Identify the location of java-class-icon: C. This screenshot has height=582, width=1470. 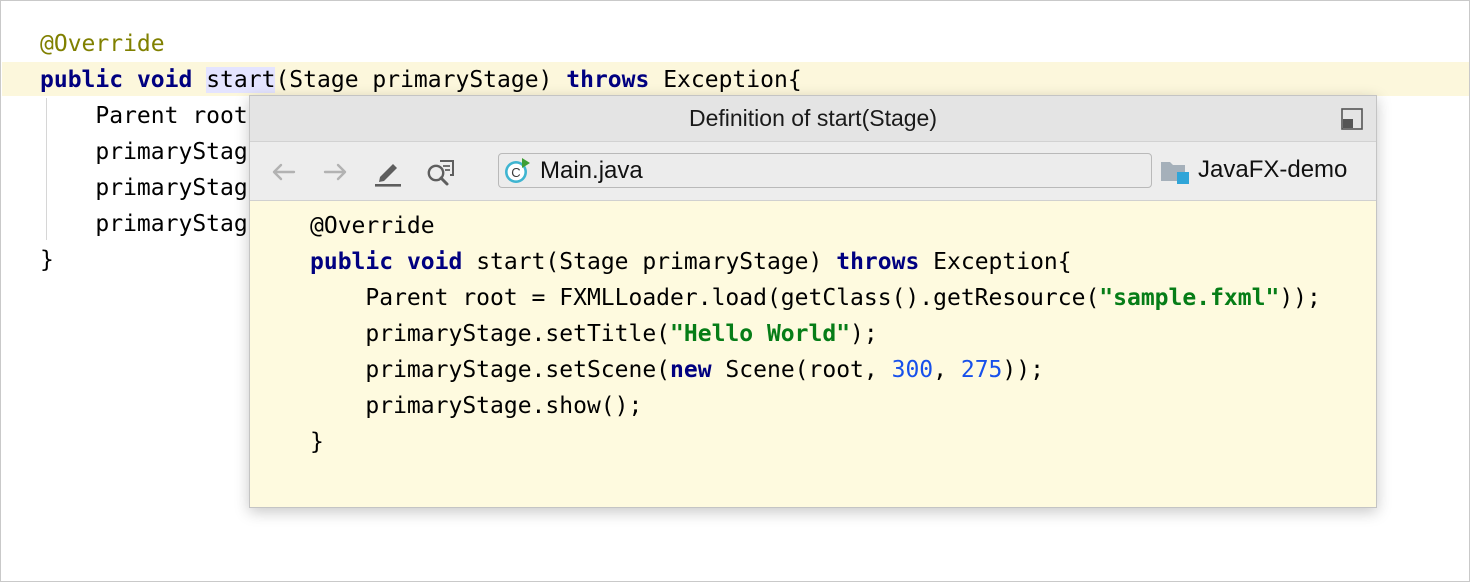
(517, 171).